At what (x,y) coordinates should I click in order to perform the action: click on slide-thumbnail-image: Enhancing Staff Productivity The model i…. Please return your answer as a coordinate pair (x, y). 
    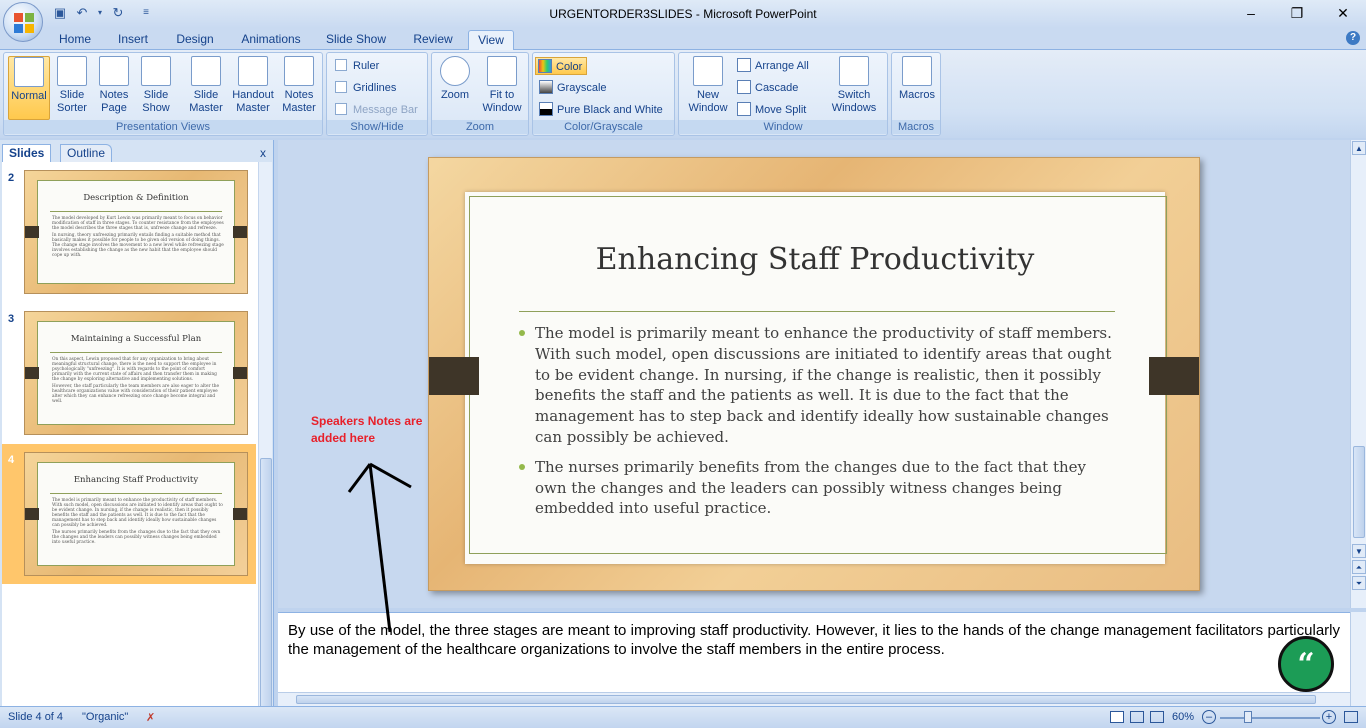
    Looking at the image, I should click on (136, 514).